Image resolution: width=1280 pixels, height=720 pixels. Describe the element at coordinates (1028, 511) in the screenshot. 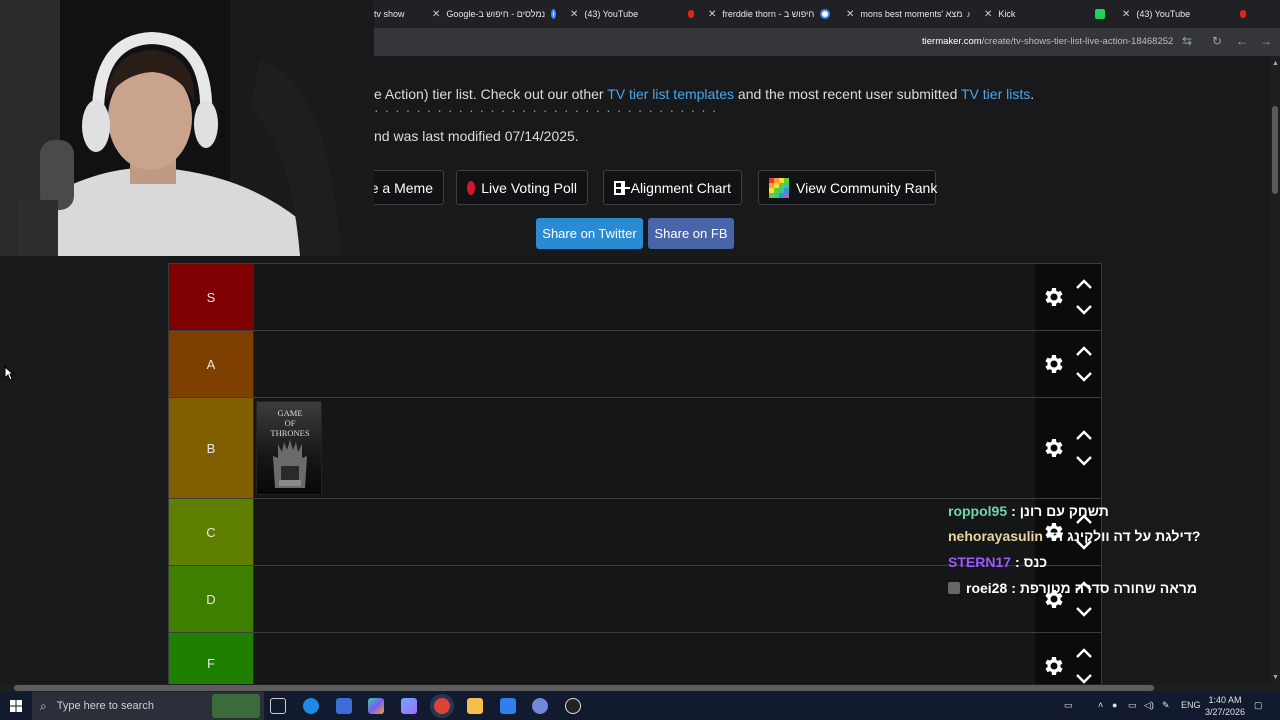

I see `chat-message: roppol95 : תשחק עם רונן` at that location.